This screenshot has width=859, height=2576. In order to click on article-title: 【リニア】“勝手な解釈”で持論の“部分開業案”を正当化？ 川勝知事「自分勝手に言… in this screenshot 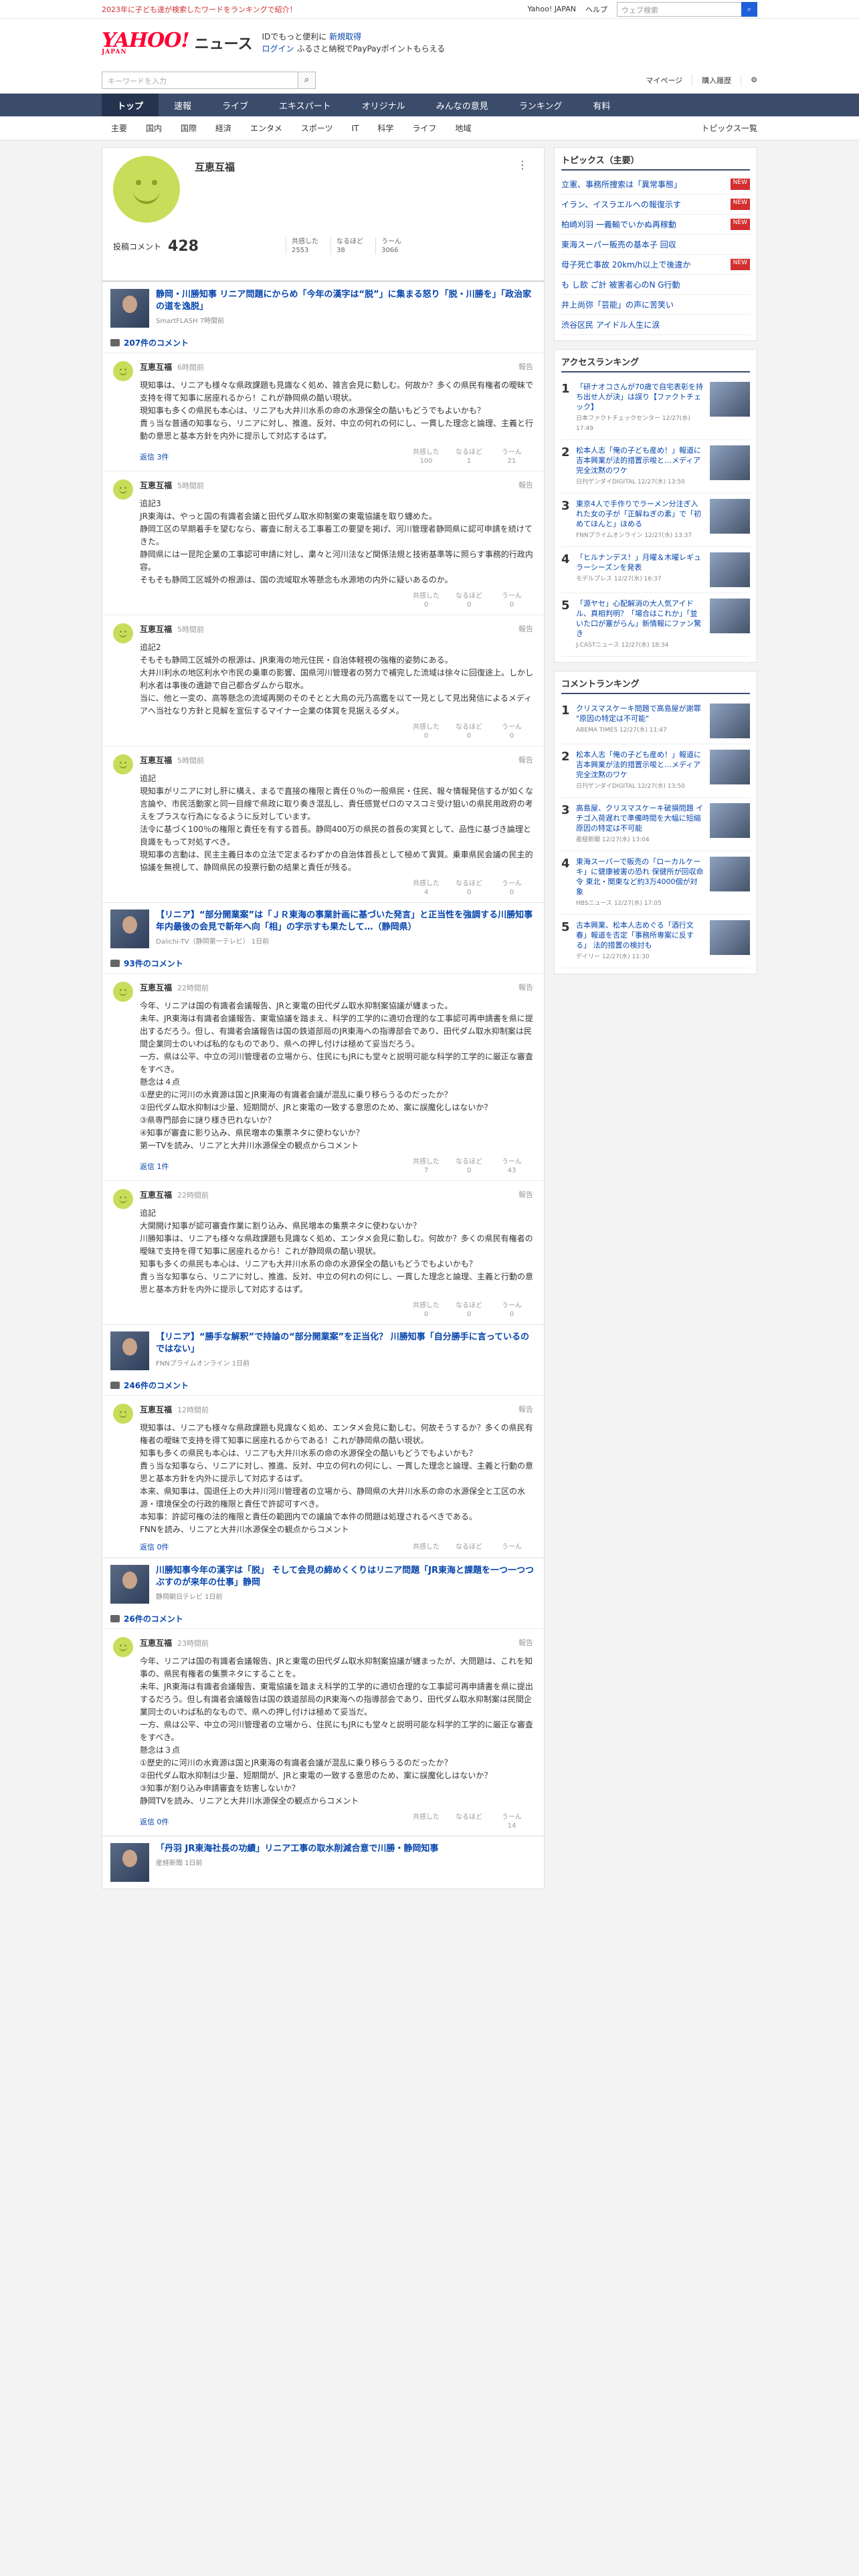, I will do `click(346, 1343)`.